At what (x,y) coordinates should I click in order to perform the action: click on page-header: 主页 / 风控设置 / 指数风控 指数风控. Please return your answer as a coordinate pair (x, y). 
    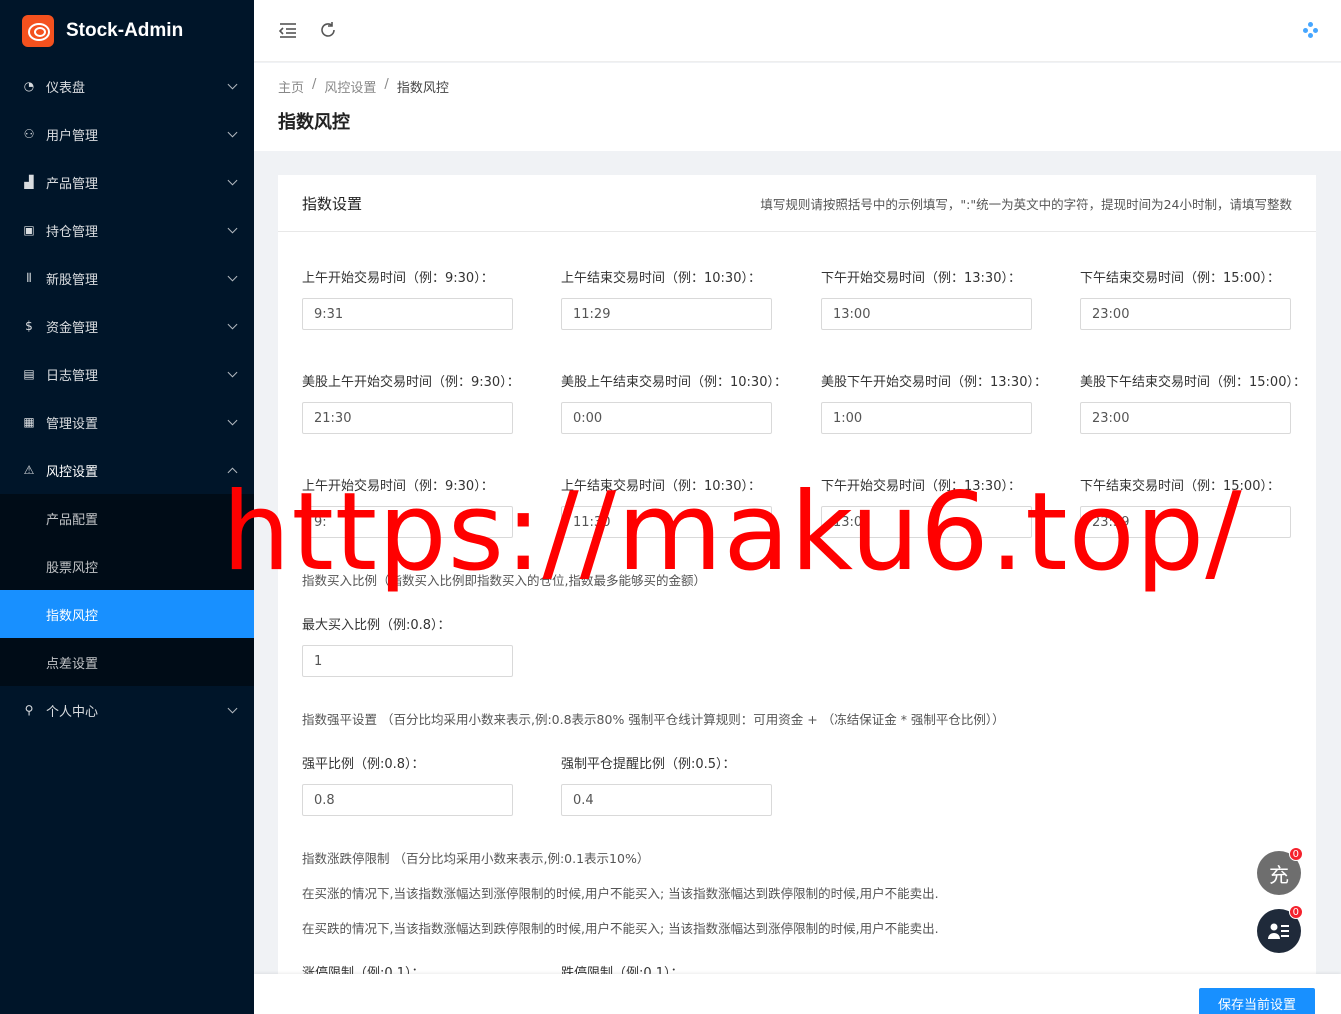
    Looking at the image, I should click on (797, 107).